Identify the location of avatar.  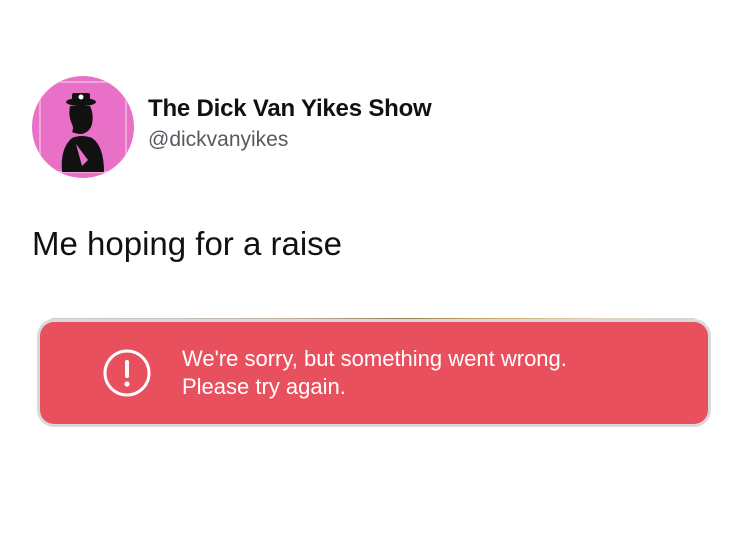
(83, 127).